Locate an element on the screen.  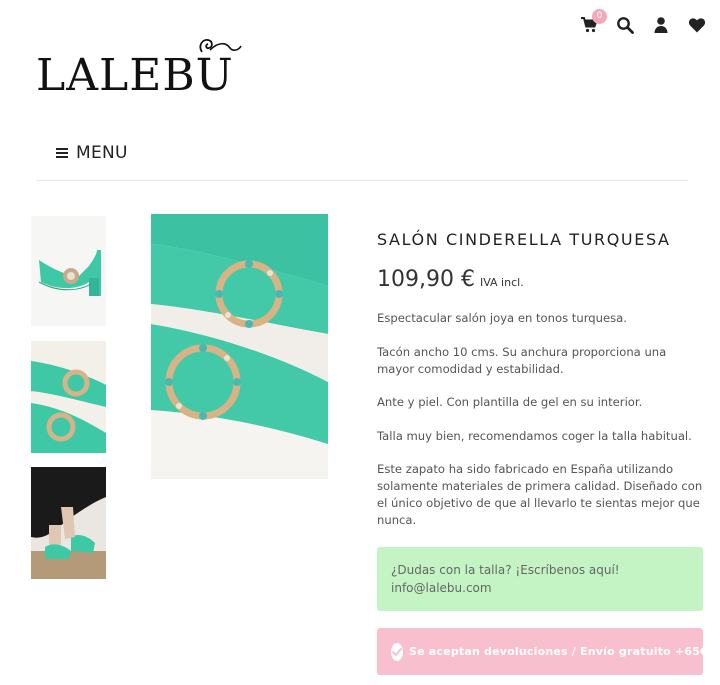
cart-icon: 0 is located at coordinates (593, 21).